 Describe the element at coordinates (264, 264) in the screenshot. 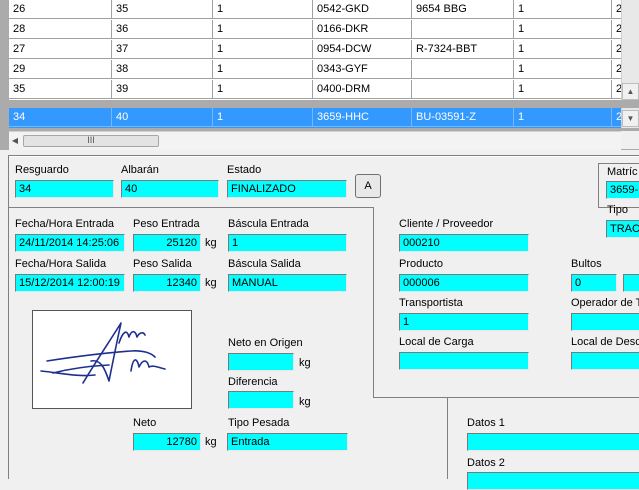

I see `bascula-salida-label: Báscula Salida` at that location.